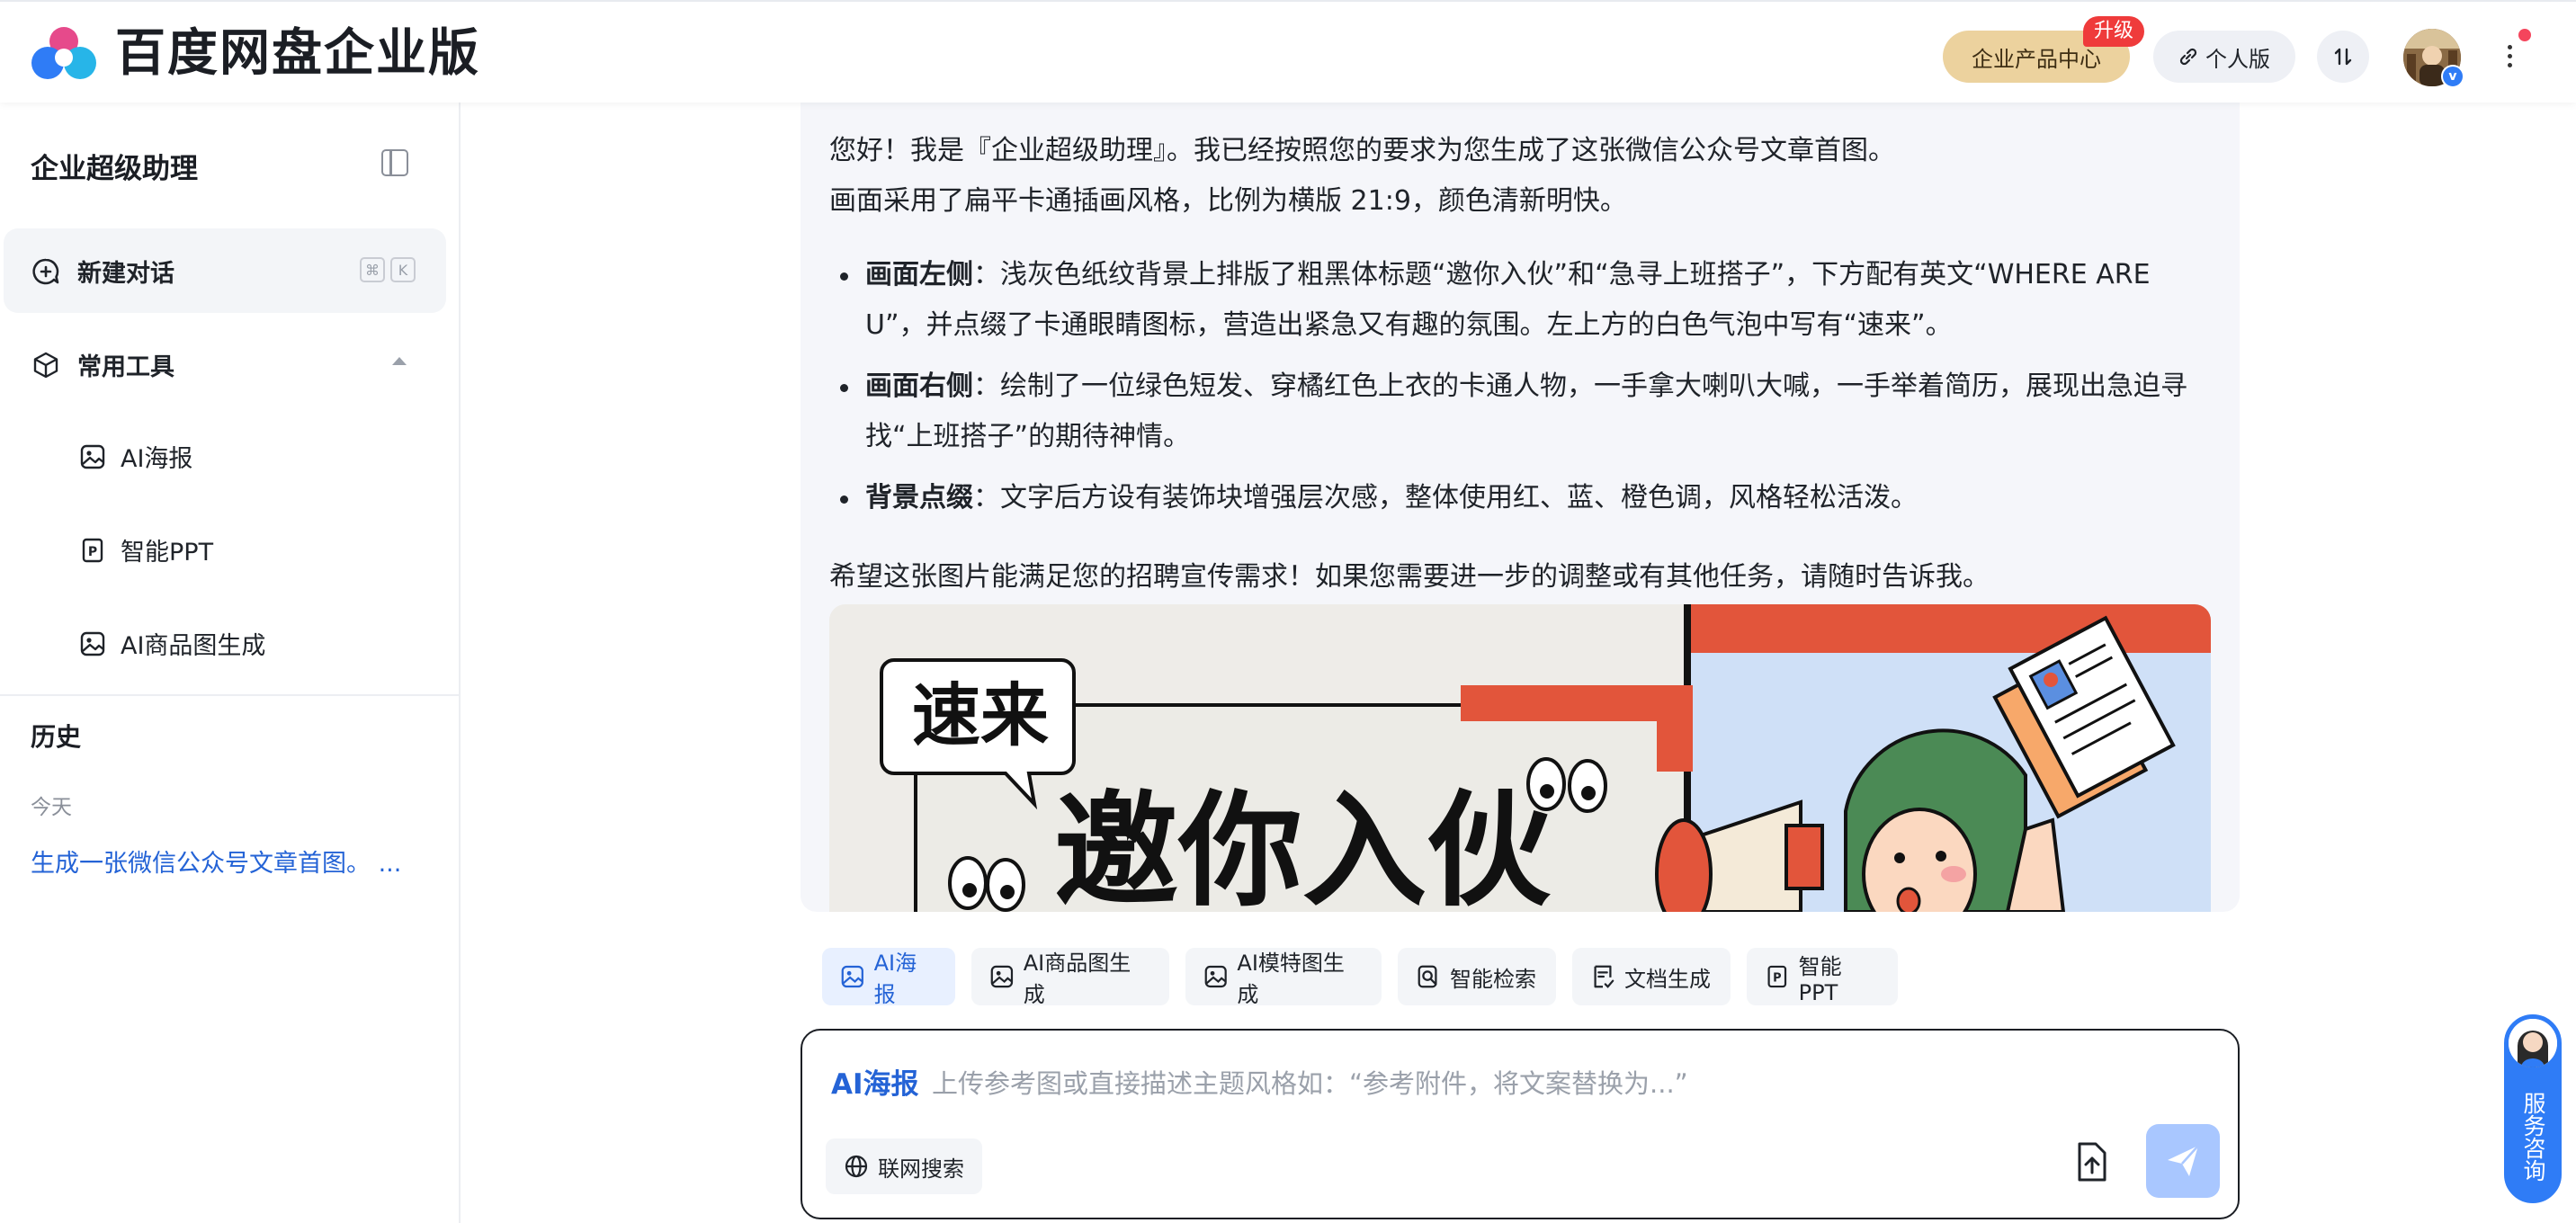 Image resolution: width=2576 pixels, height=1223 pixels. I want to click on sidebar-collapse-icon, so click(394, 162).